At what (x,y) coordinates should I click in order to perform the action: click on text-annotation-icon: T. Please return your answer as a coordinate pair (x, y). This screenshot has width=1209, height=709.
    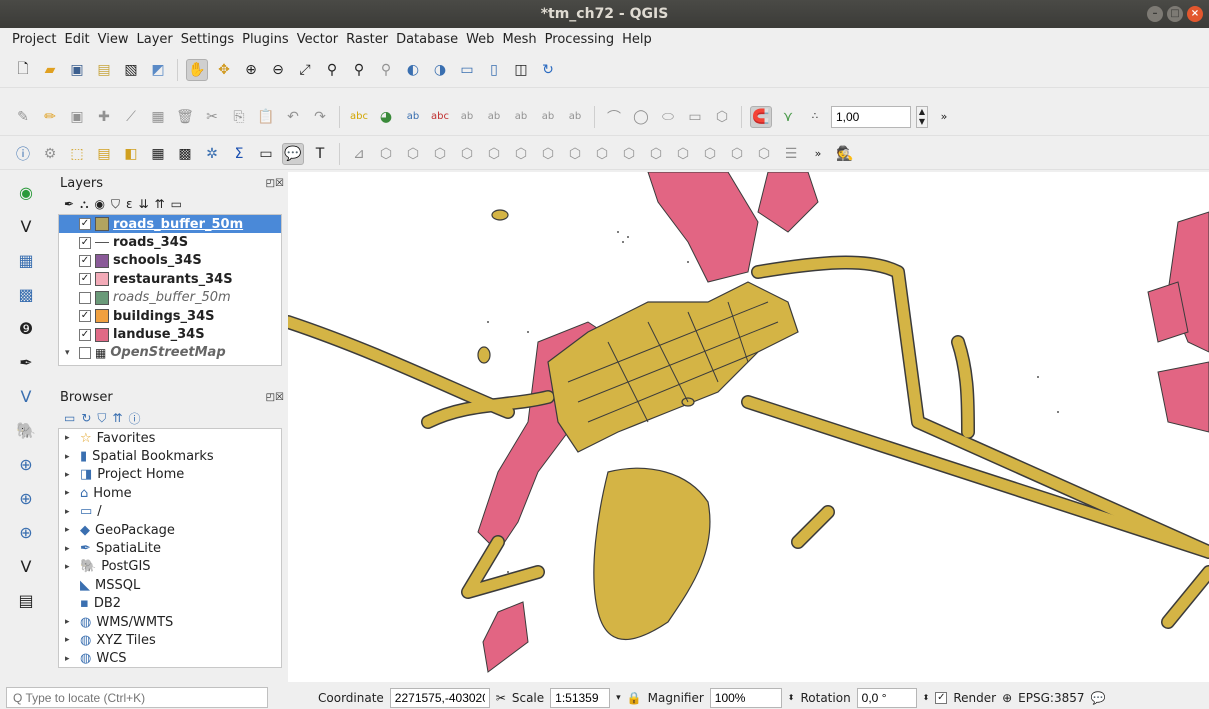
    Looking at the image, I should click on (320, 154).